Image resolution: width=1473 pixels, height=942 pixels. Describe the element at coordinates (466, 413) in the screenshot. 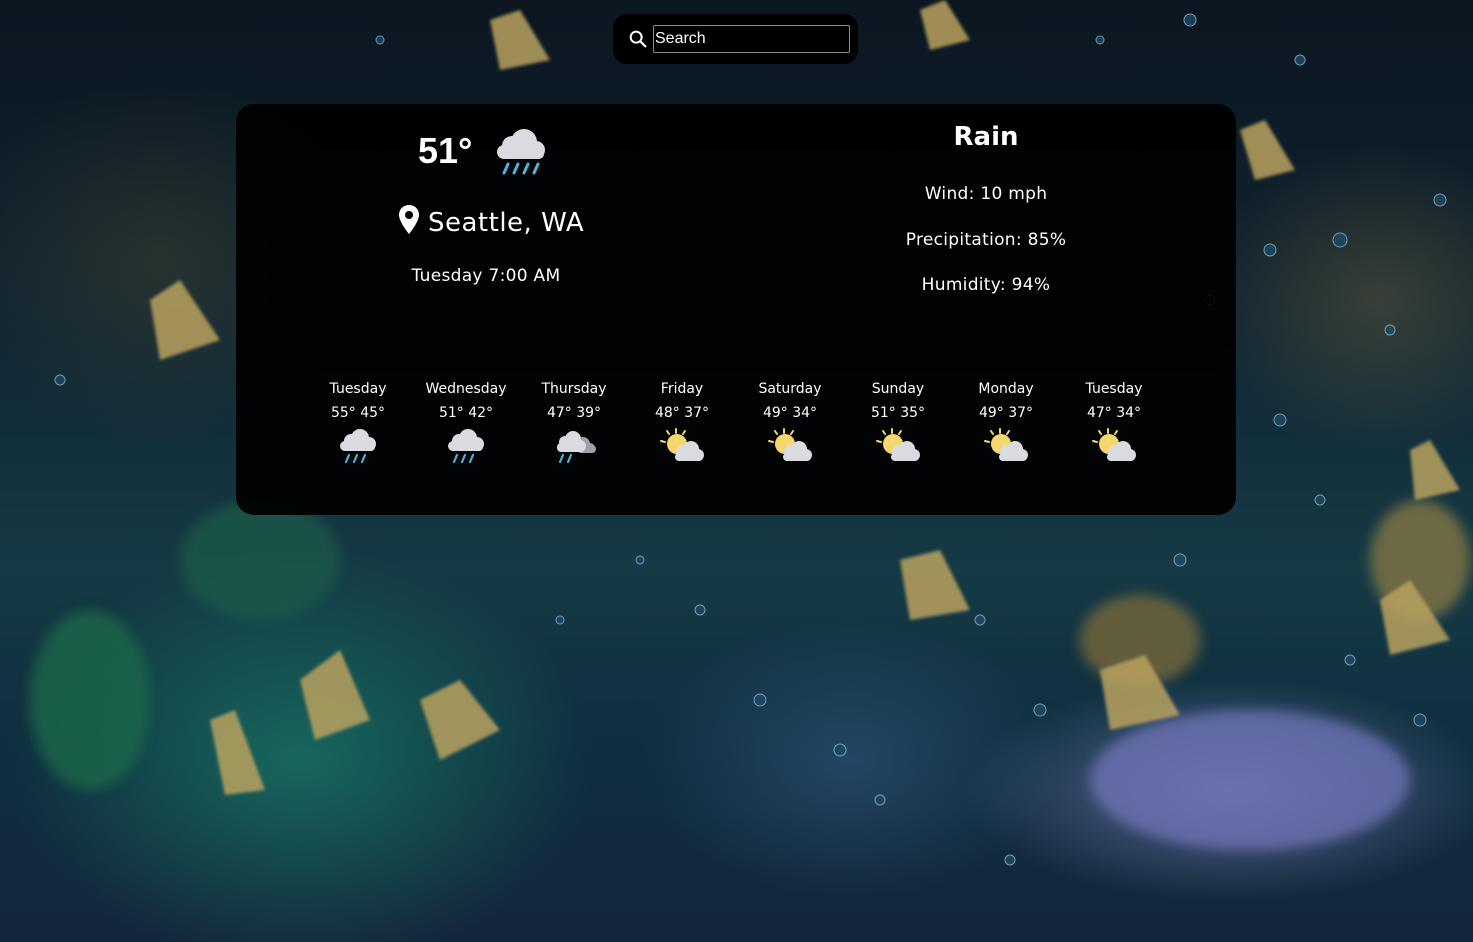

I see `forecast-temps: 51° 42°` at that location.